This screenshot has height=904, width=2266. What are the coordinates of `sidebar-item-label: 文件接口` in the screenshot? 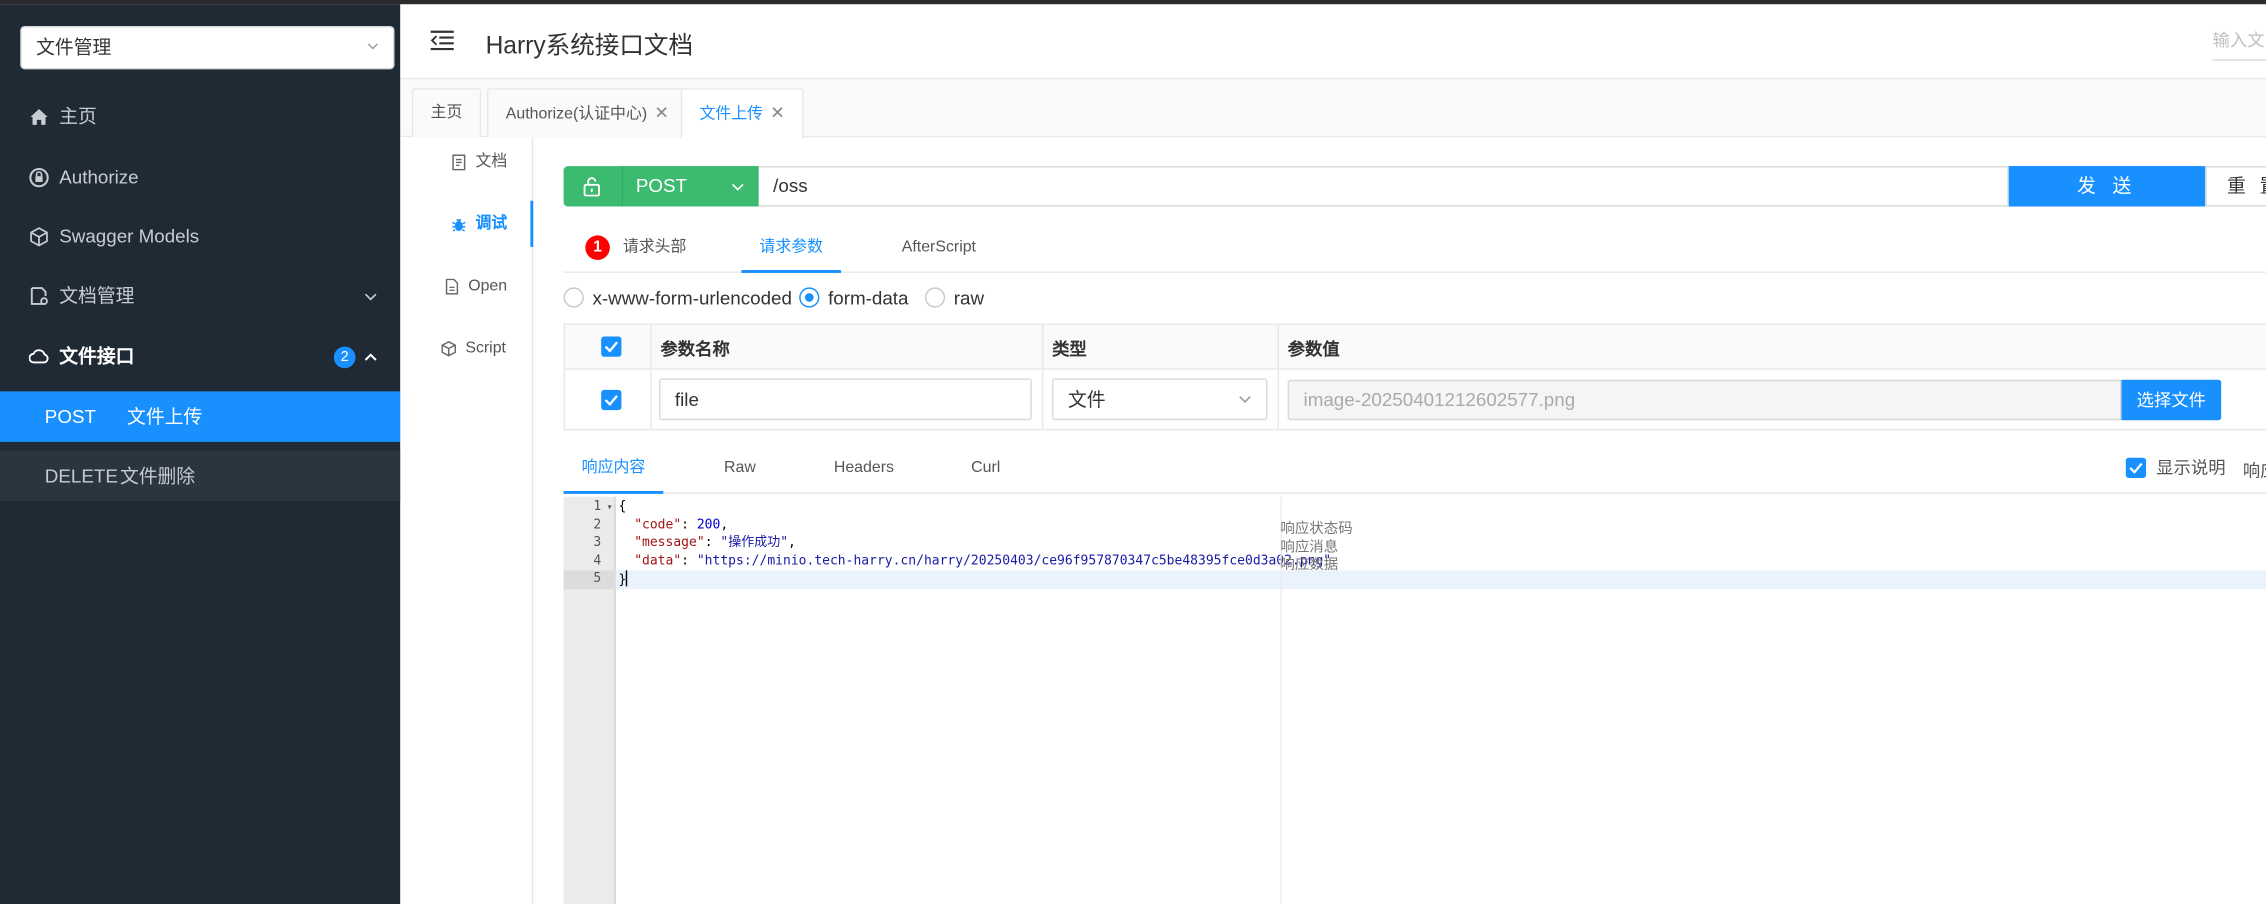 It's located at (97, 356).